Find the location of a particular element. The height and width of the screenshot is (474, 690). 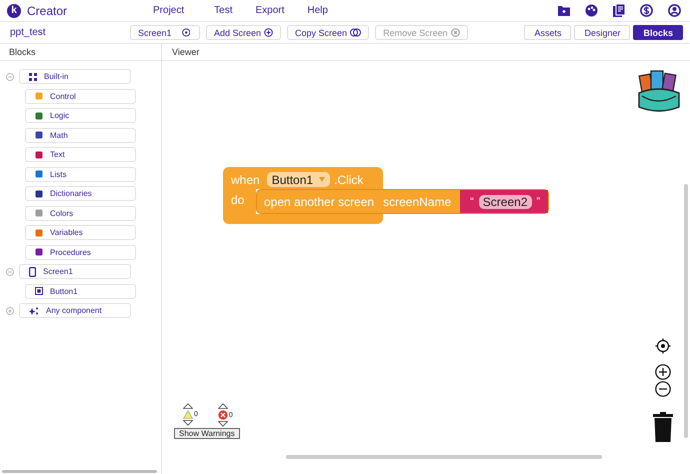

target-icon is located at coordinates (663, 346).